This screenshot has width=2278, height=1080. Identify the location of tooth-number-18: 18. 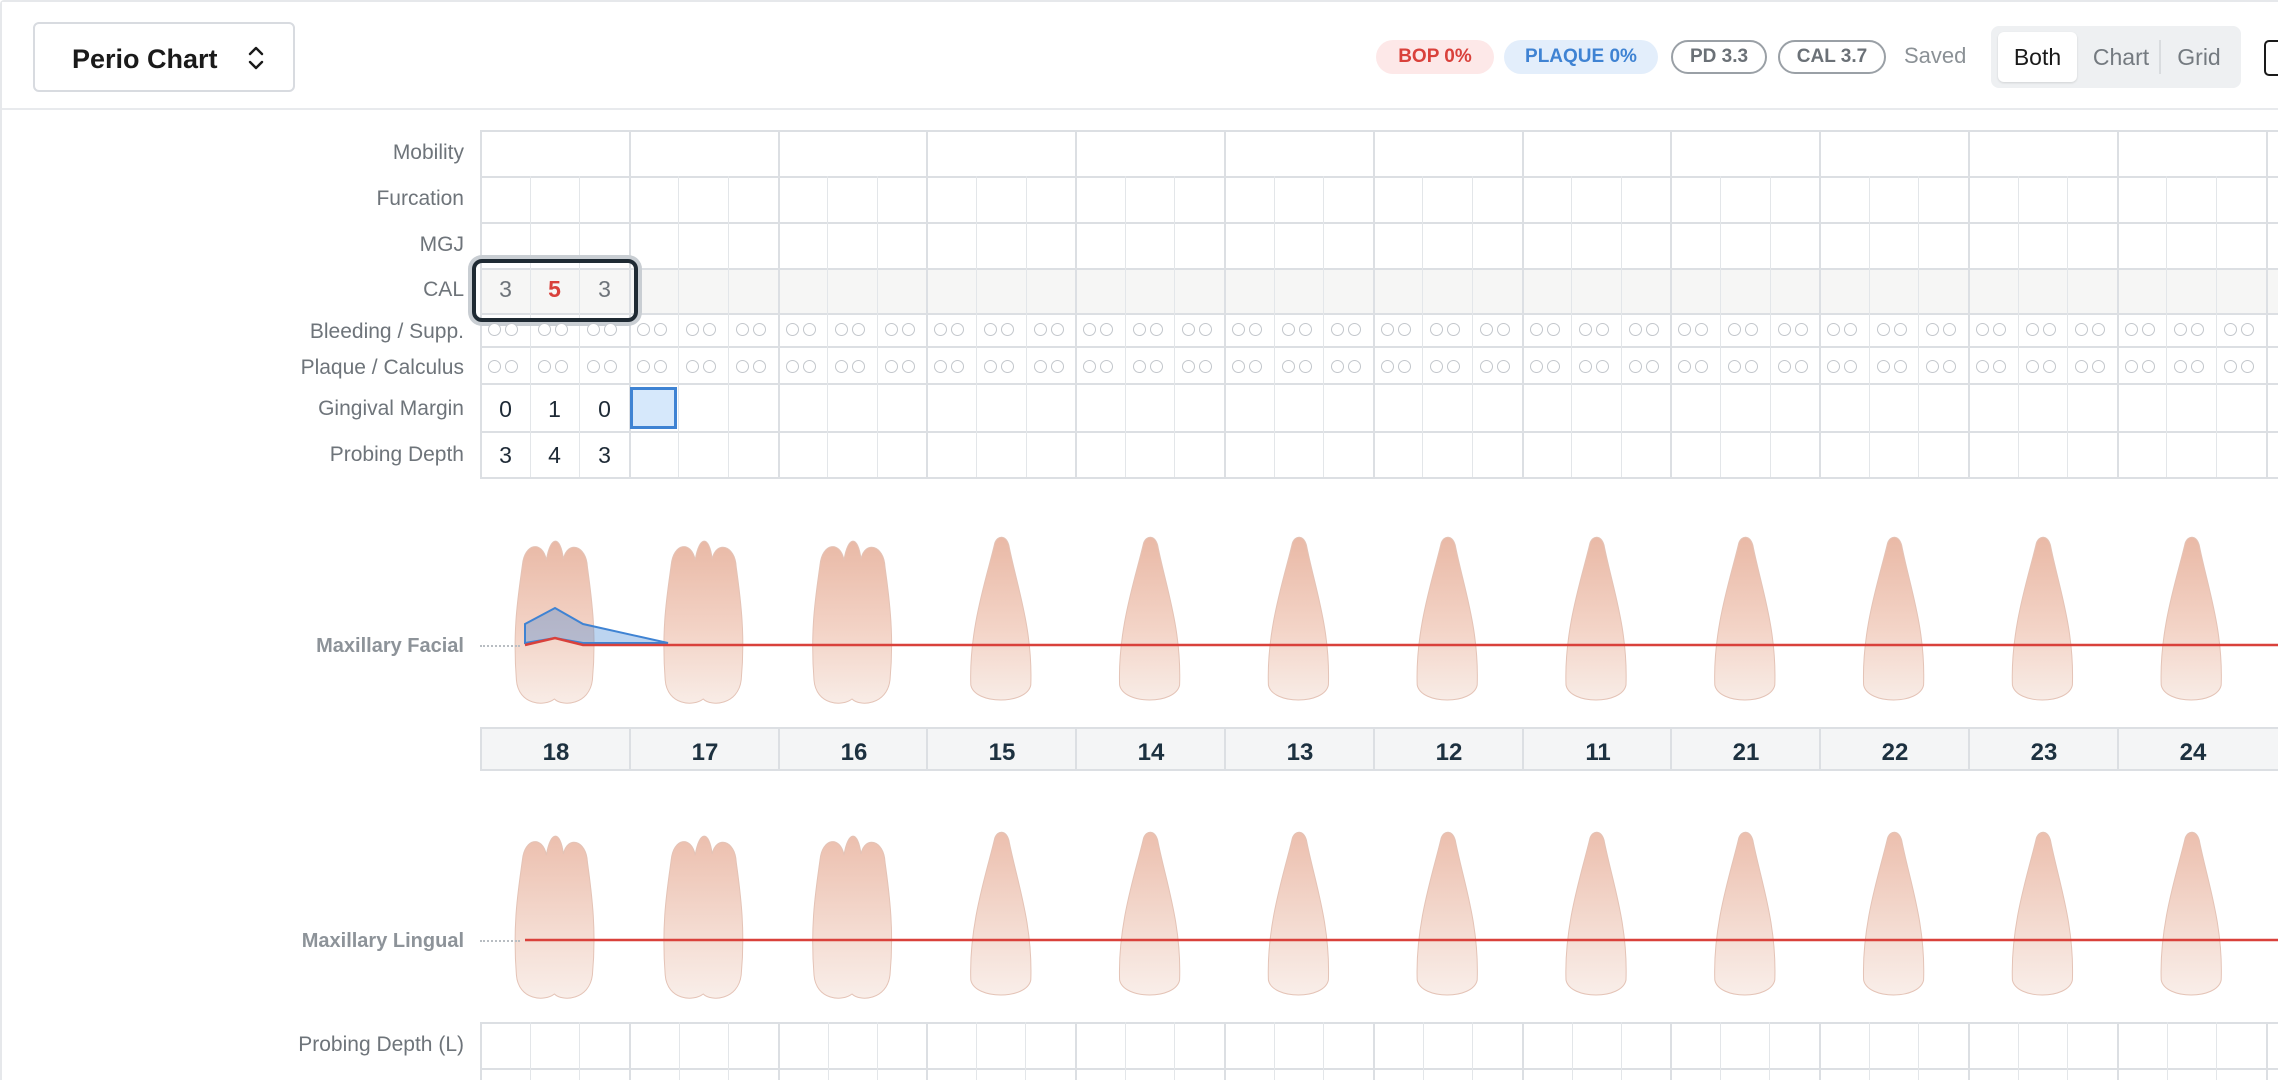
(556, 753).